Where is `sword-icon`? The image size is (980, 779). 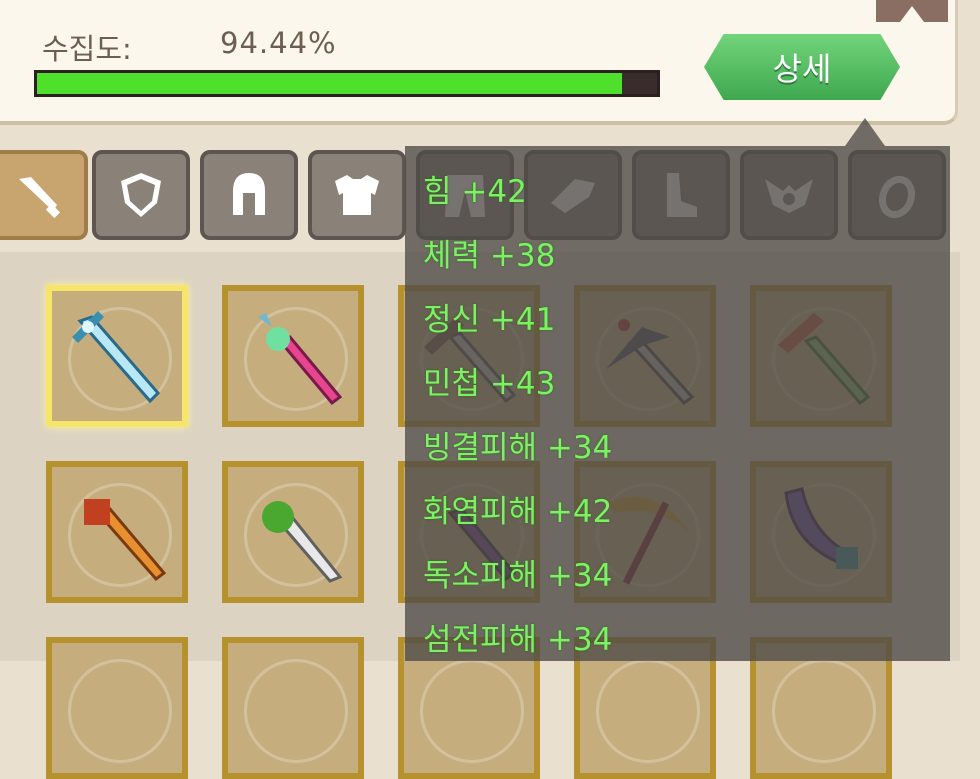 sword-icon is located at coordinates (40, 198).